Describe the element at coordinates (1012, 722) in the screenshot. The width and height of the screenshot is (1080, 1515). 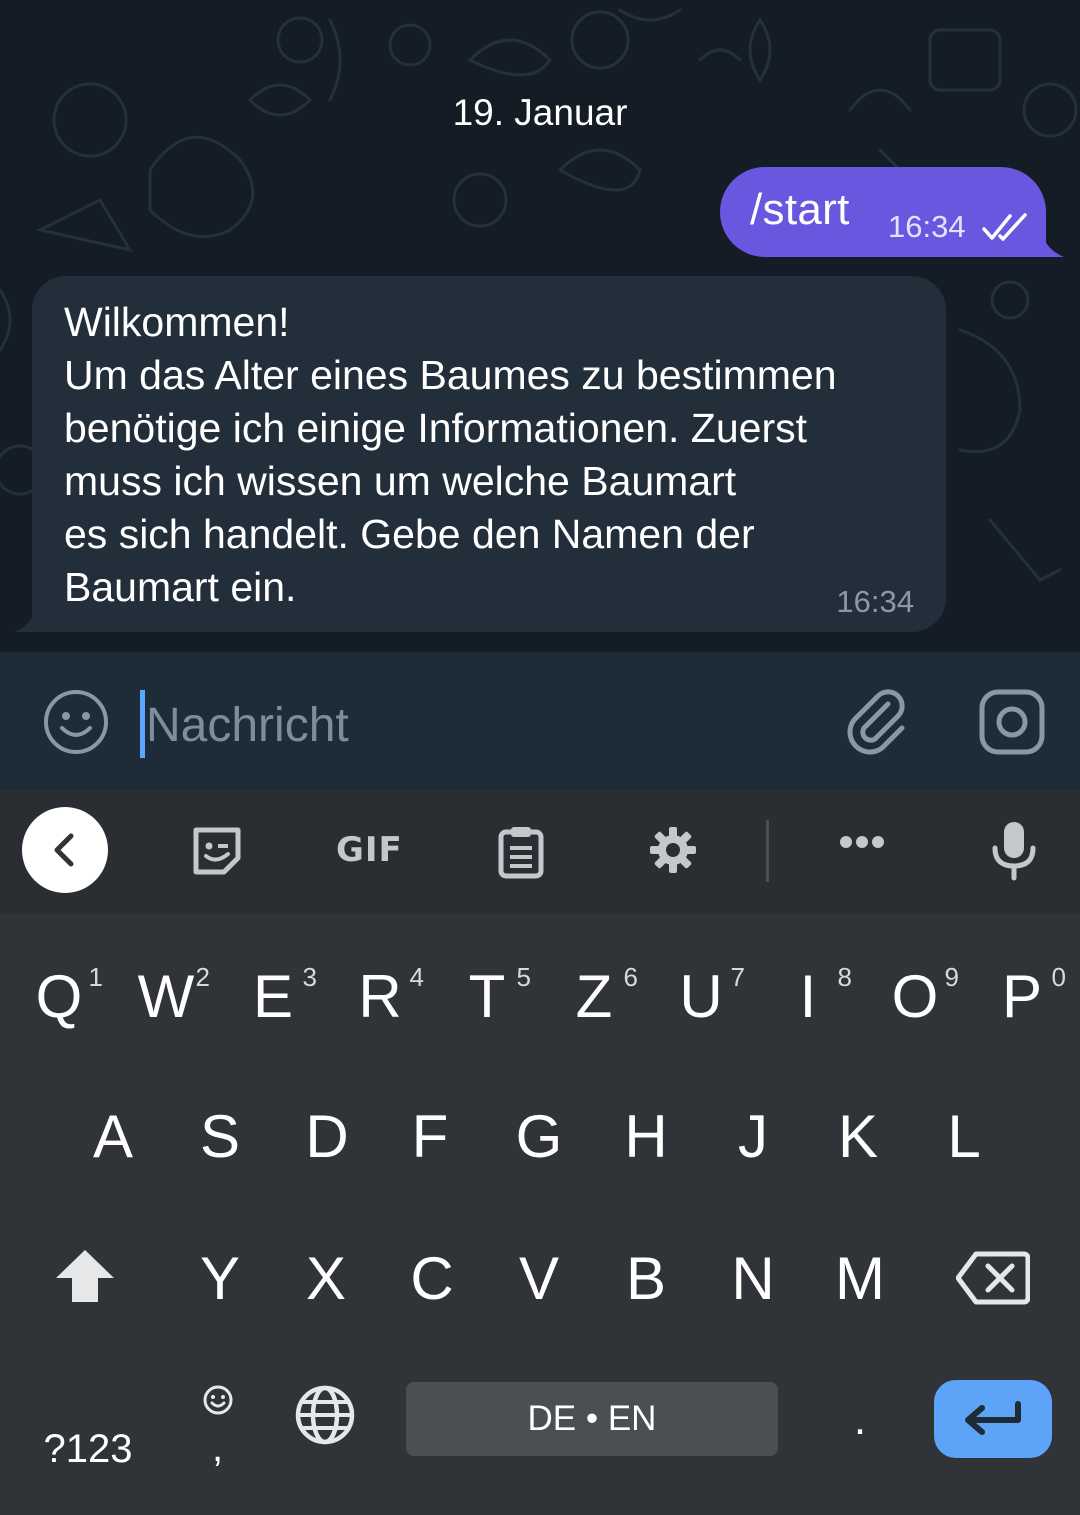
I see `instagram-camera-icon` at that location.